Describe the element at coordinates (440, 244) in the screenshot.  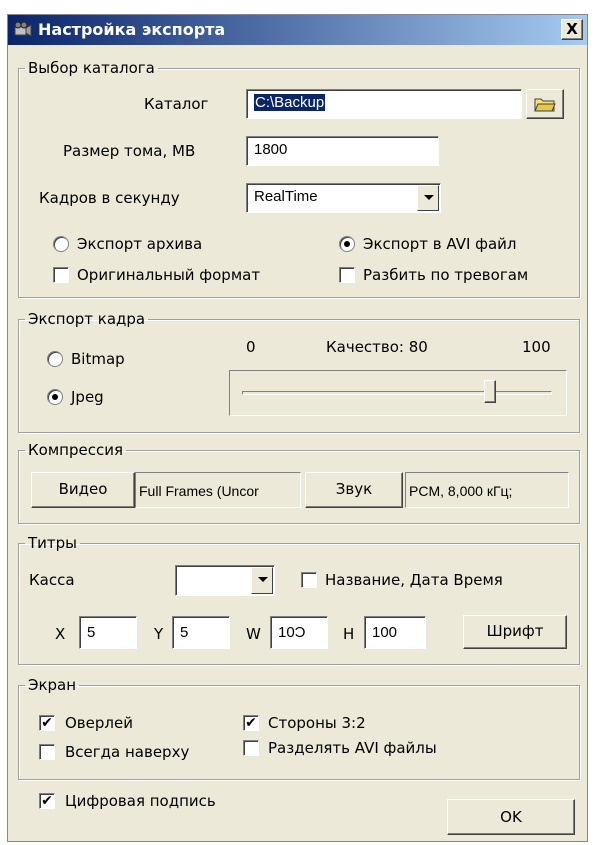
I see `export-avi-label: Экспорт в AVI файл` at that location.